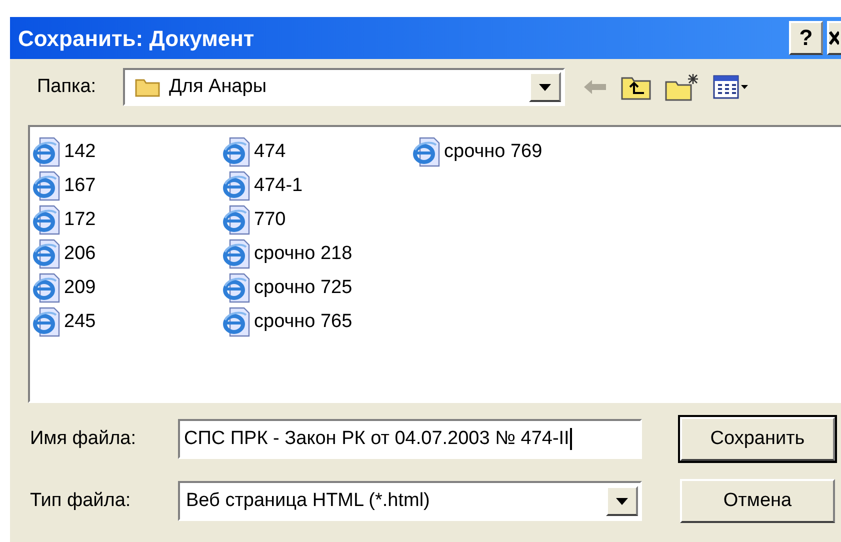 Image resolution: width=841 pixels, height=542 pixels. Describe the element at coordinates (308, 500) in the screenshot. I see `file-type-value: Веб страница HTML (*.html)` at that location.